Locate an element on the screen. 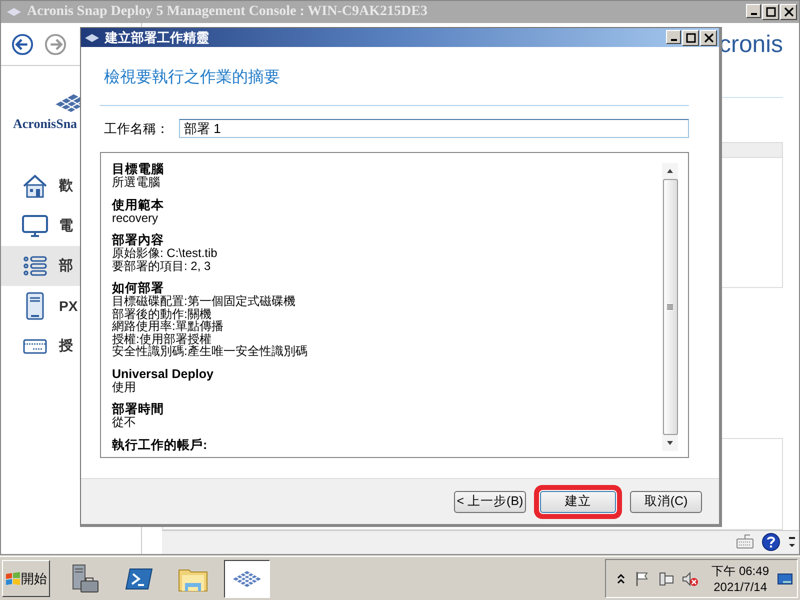 Image resolution: width=800 pixels, height=600 pixels. dialog-title: 建立部署工作精靈 is located at coordinates (157, 37).